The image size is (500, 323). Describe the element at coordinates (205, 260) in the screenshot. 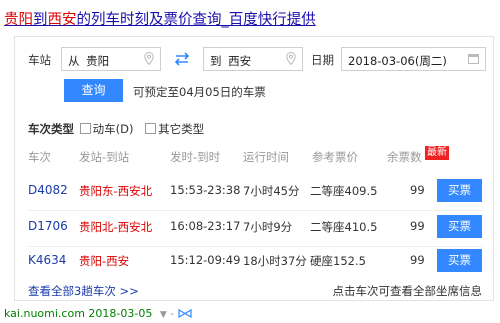

I see `times-cell: 15:12-09:49` at that location.